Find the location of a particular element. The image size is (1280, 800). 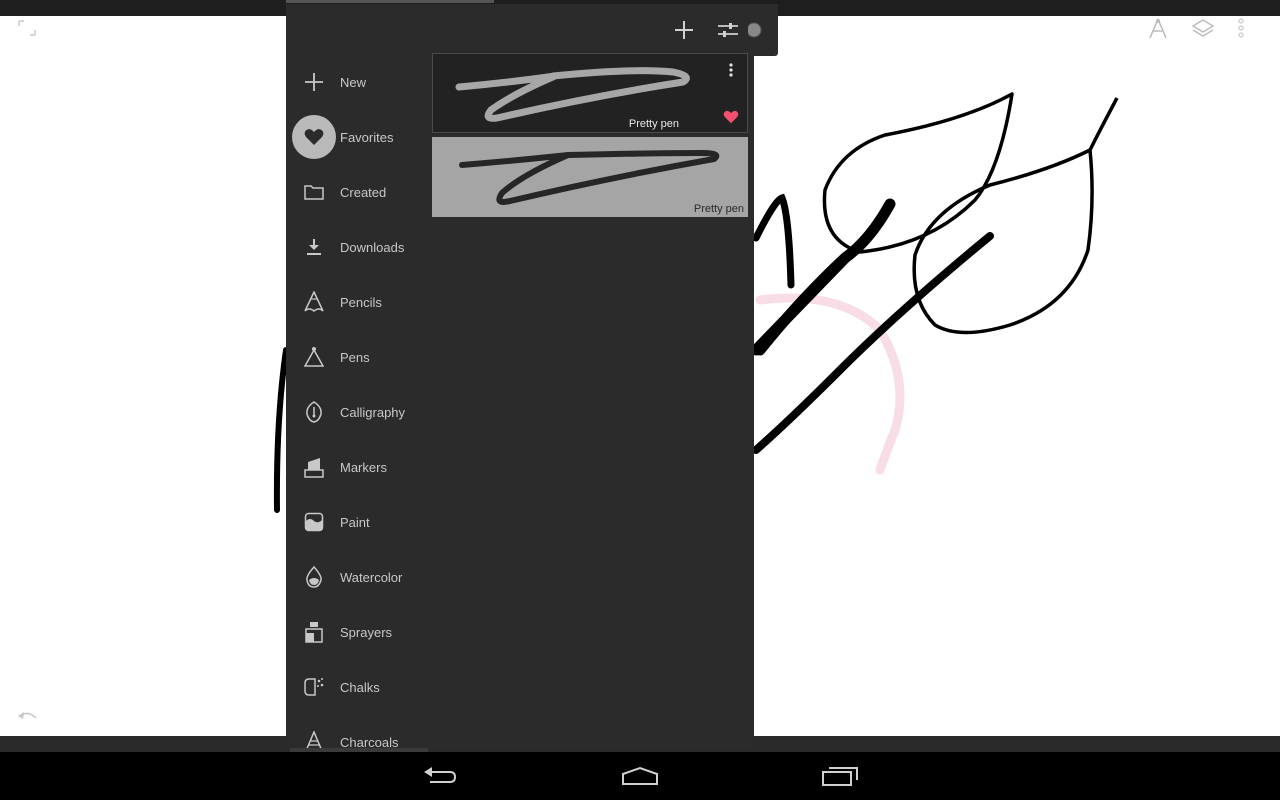

category-label: Downloads is located at coordinates (372, 247).